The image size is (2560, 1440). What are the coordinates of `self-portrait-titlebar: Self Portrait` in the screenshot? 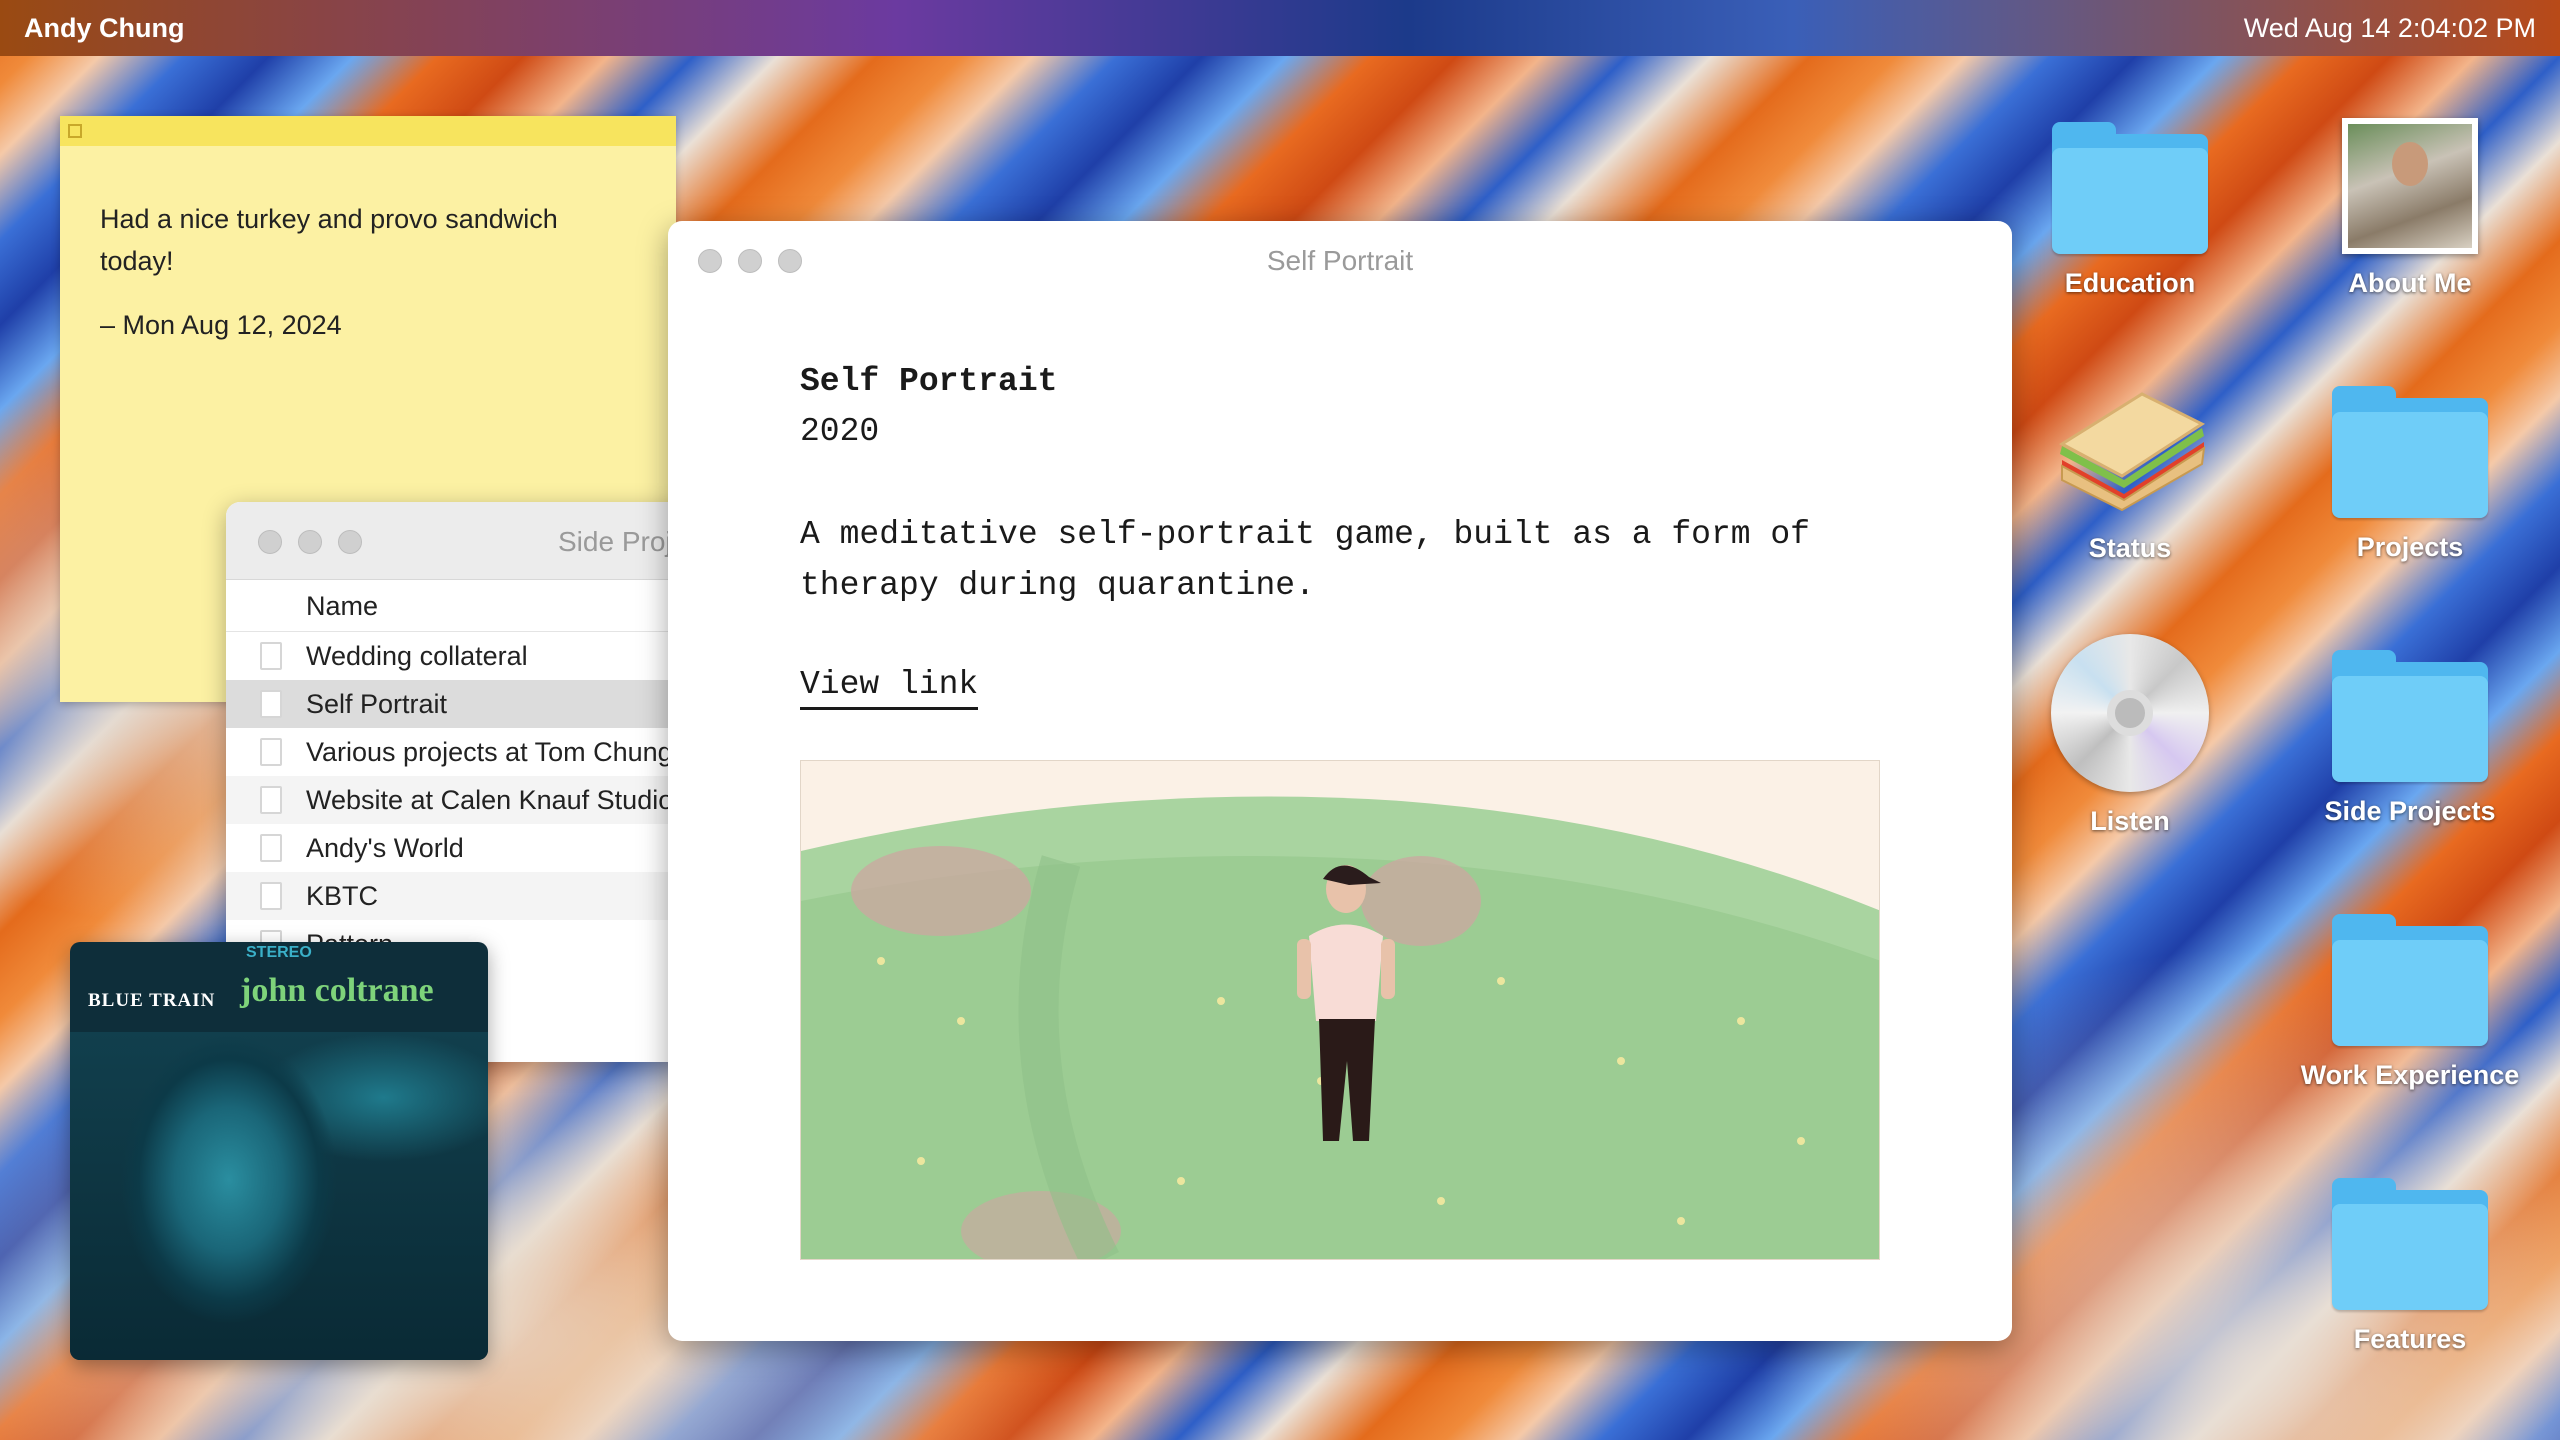 It's located at (1340, 261).